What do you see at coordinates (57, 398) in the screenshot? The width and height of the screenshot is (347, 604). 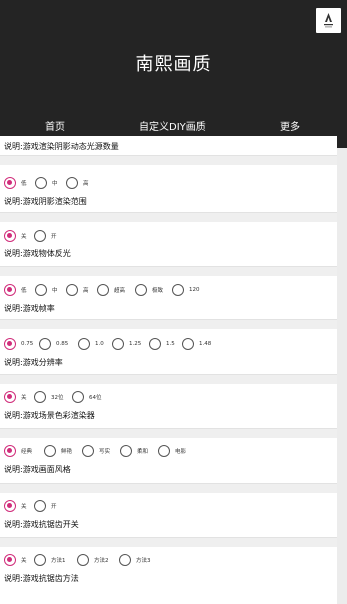 I see `radio-label: 32位` at bounding box center [57, 398].